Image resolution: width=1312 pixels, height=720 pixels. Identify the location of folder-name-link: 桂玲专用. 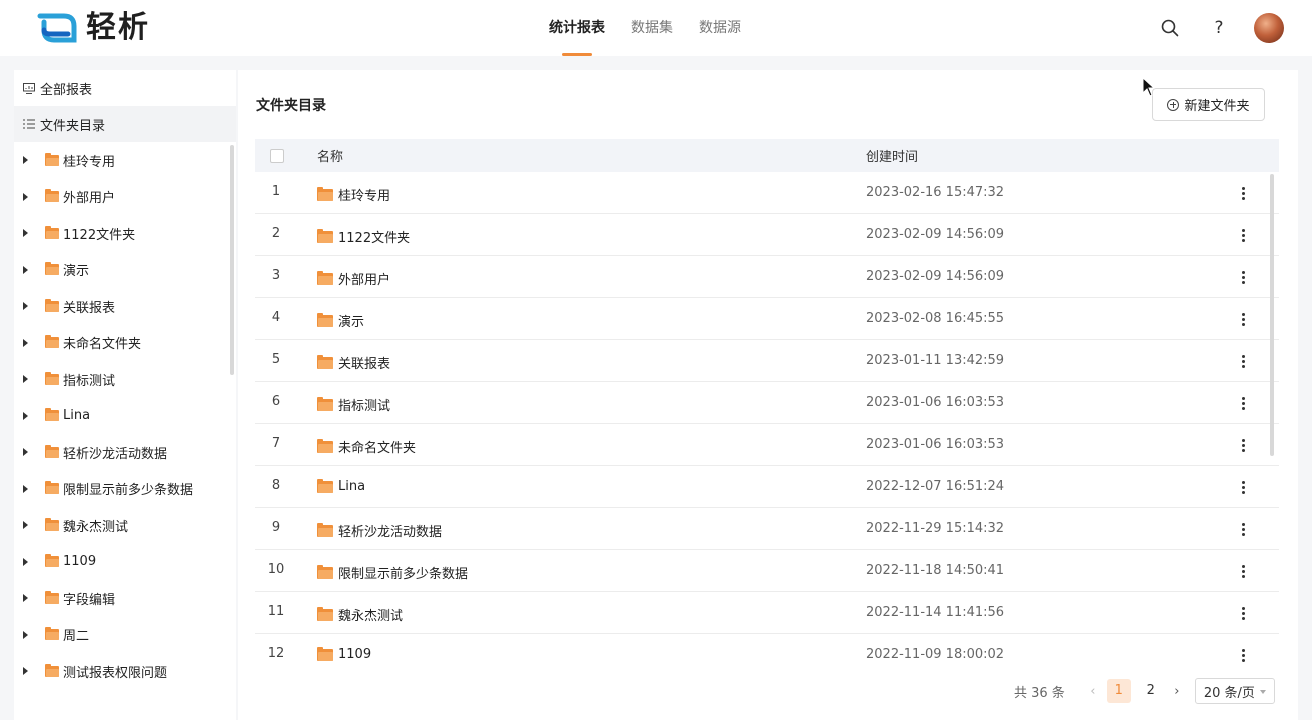
(353, 194).